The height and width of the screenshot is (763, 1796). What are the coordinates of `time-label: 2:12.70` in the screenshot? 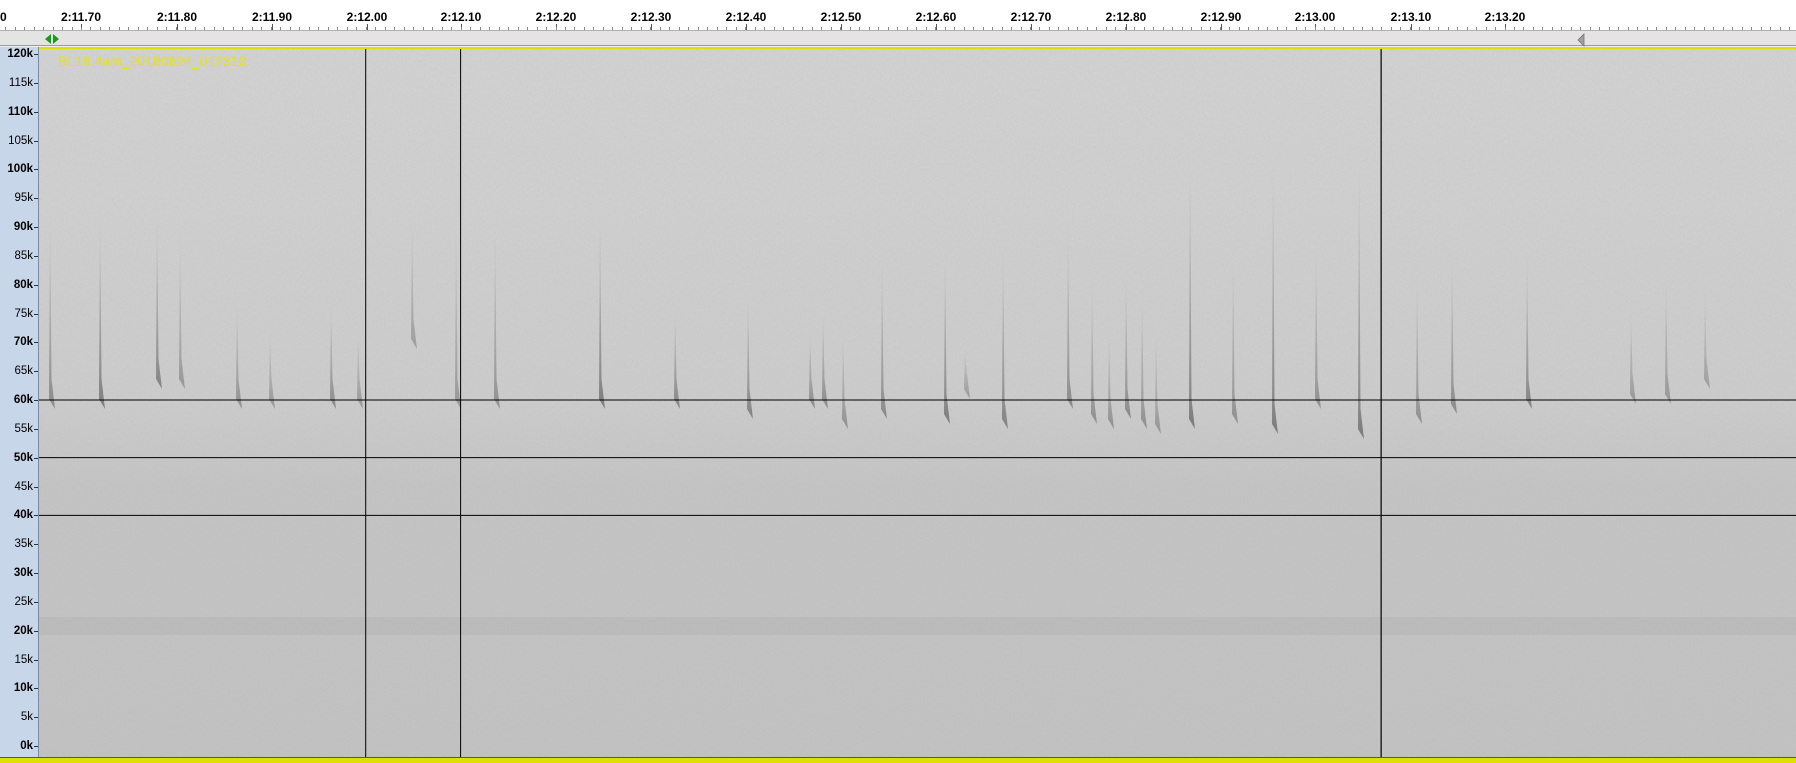 It's located at (1031, 17).